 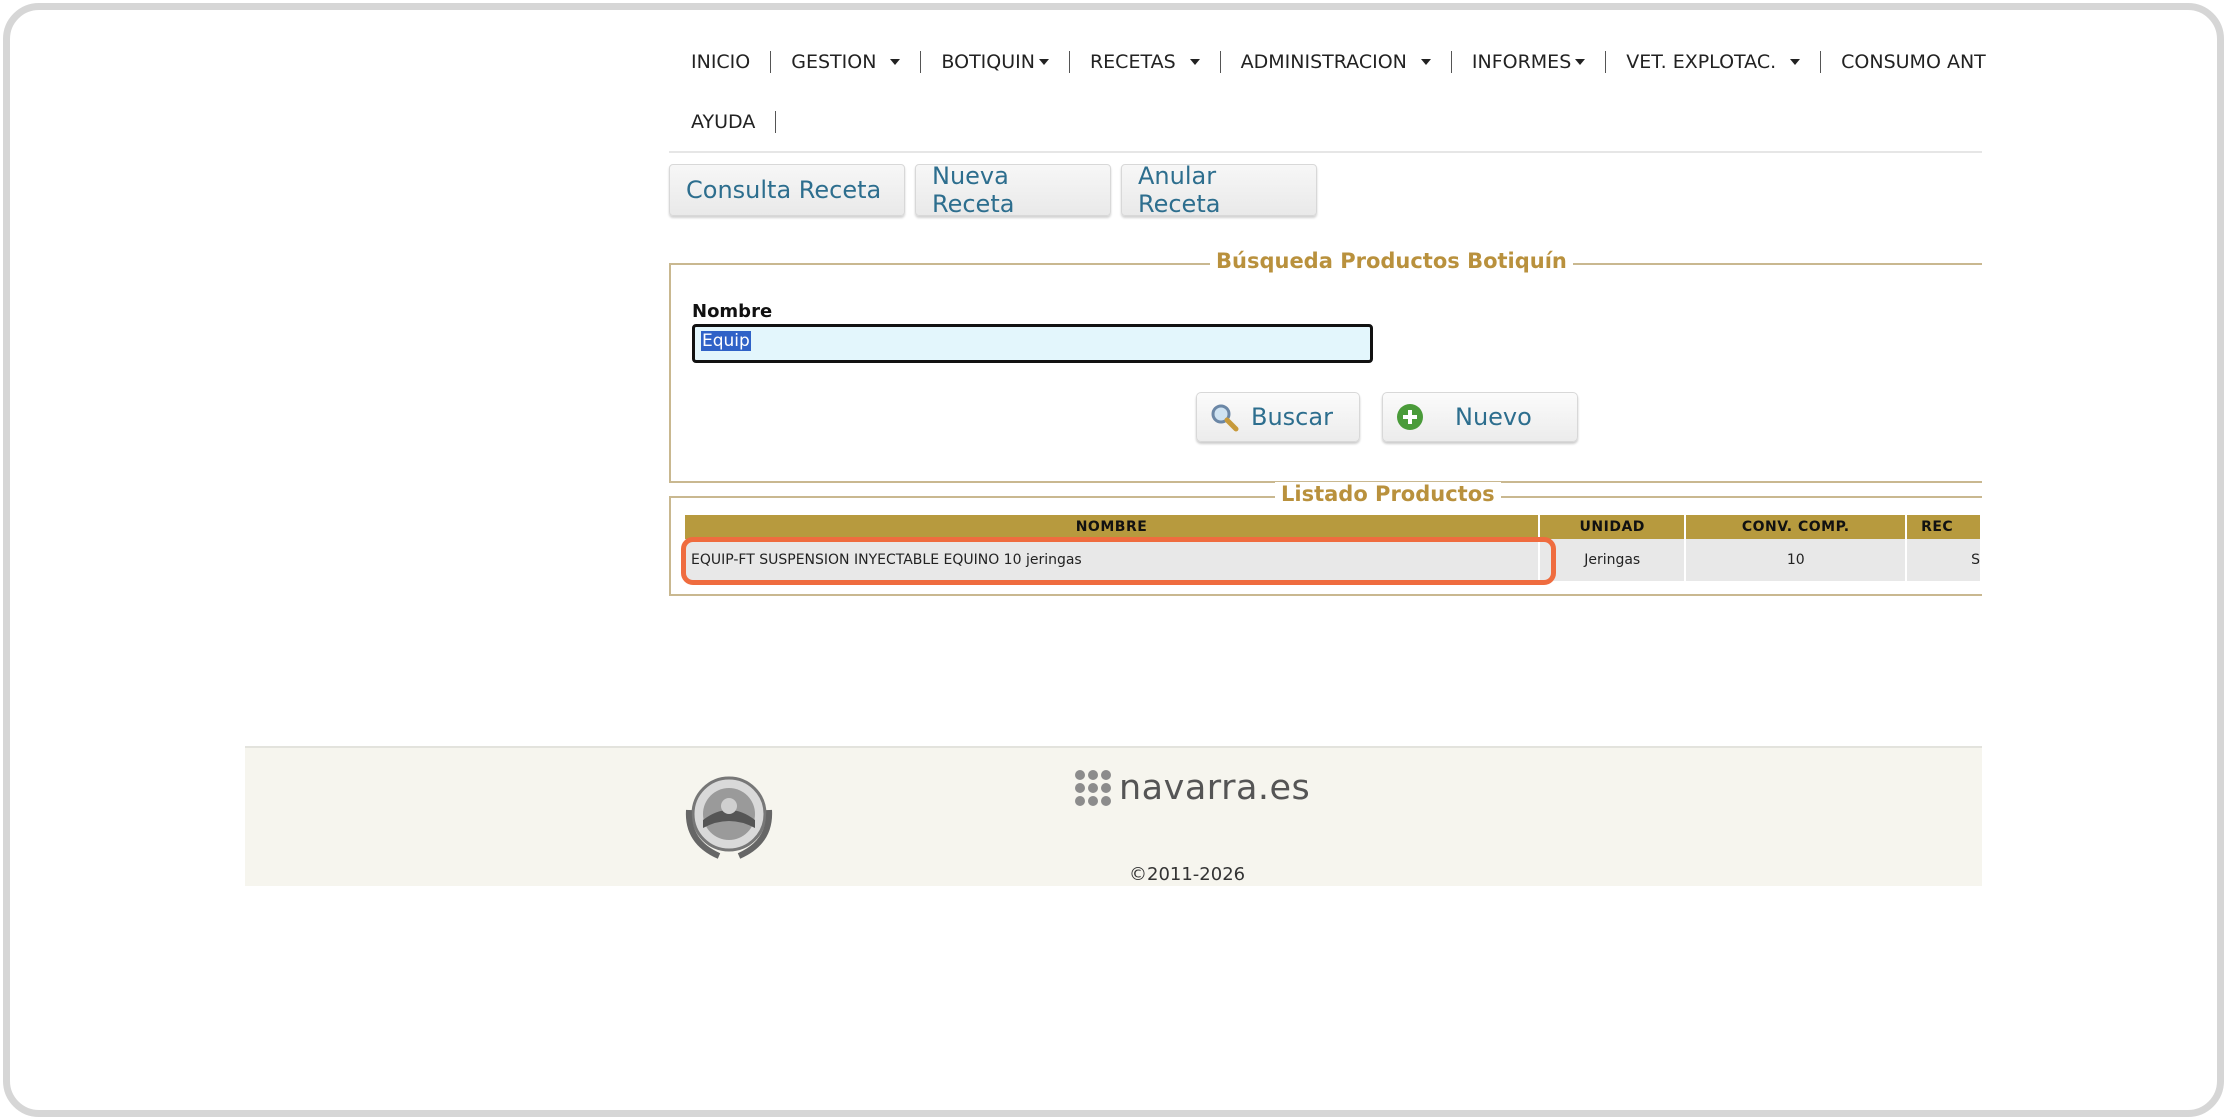 I want to click on buscar-button: Buscar, so click(x=1278, y=417).